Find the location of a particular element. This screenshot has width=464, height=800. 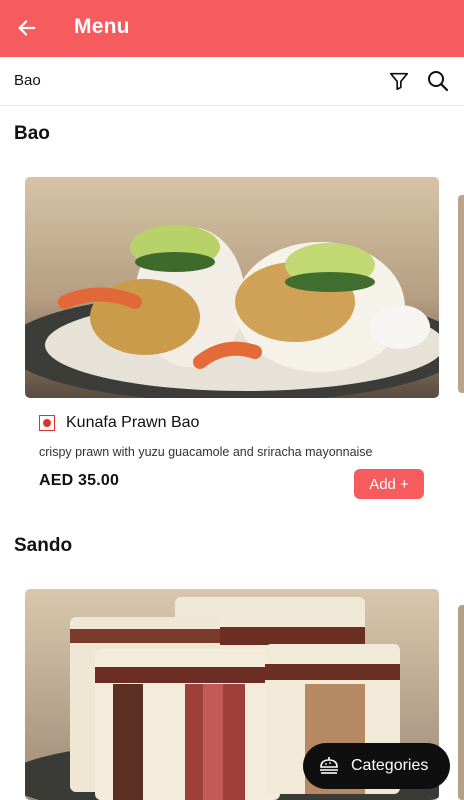

search-icon is located at coordinates (438, 81).